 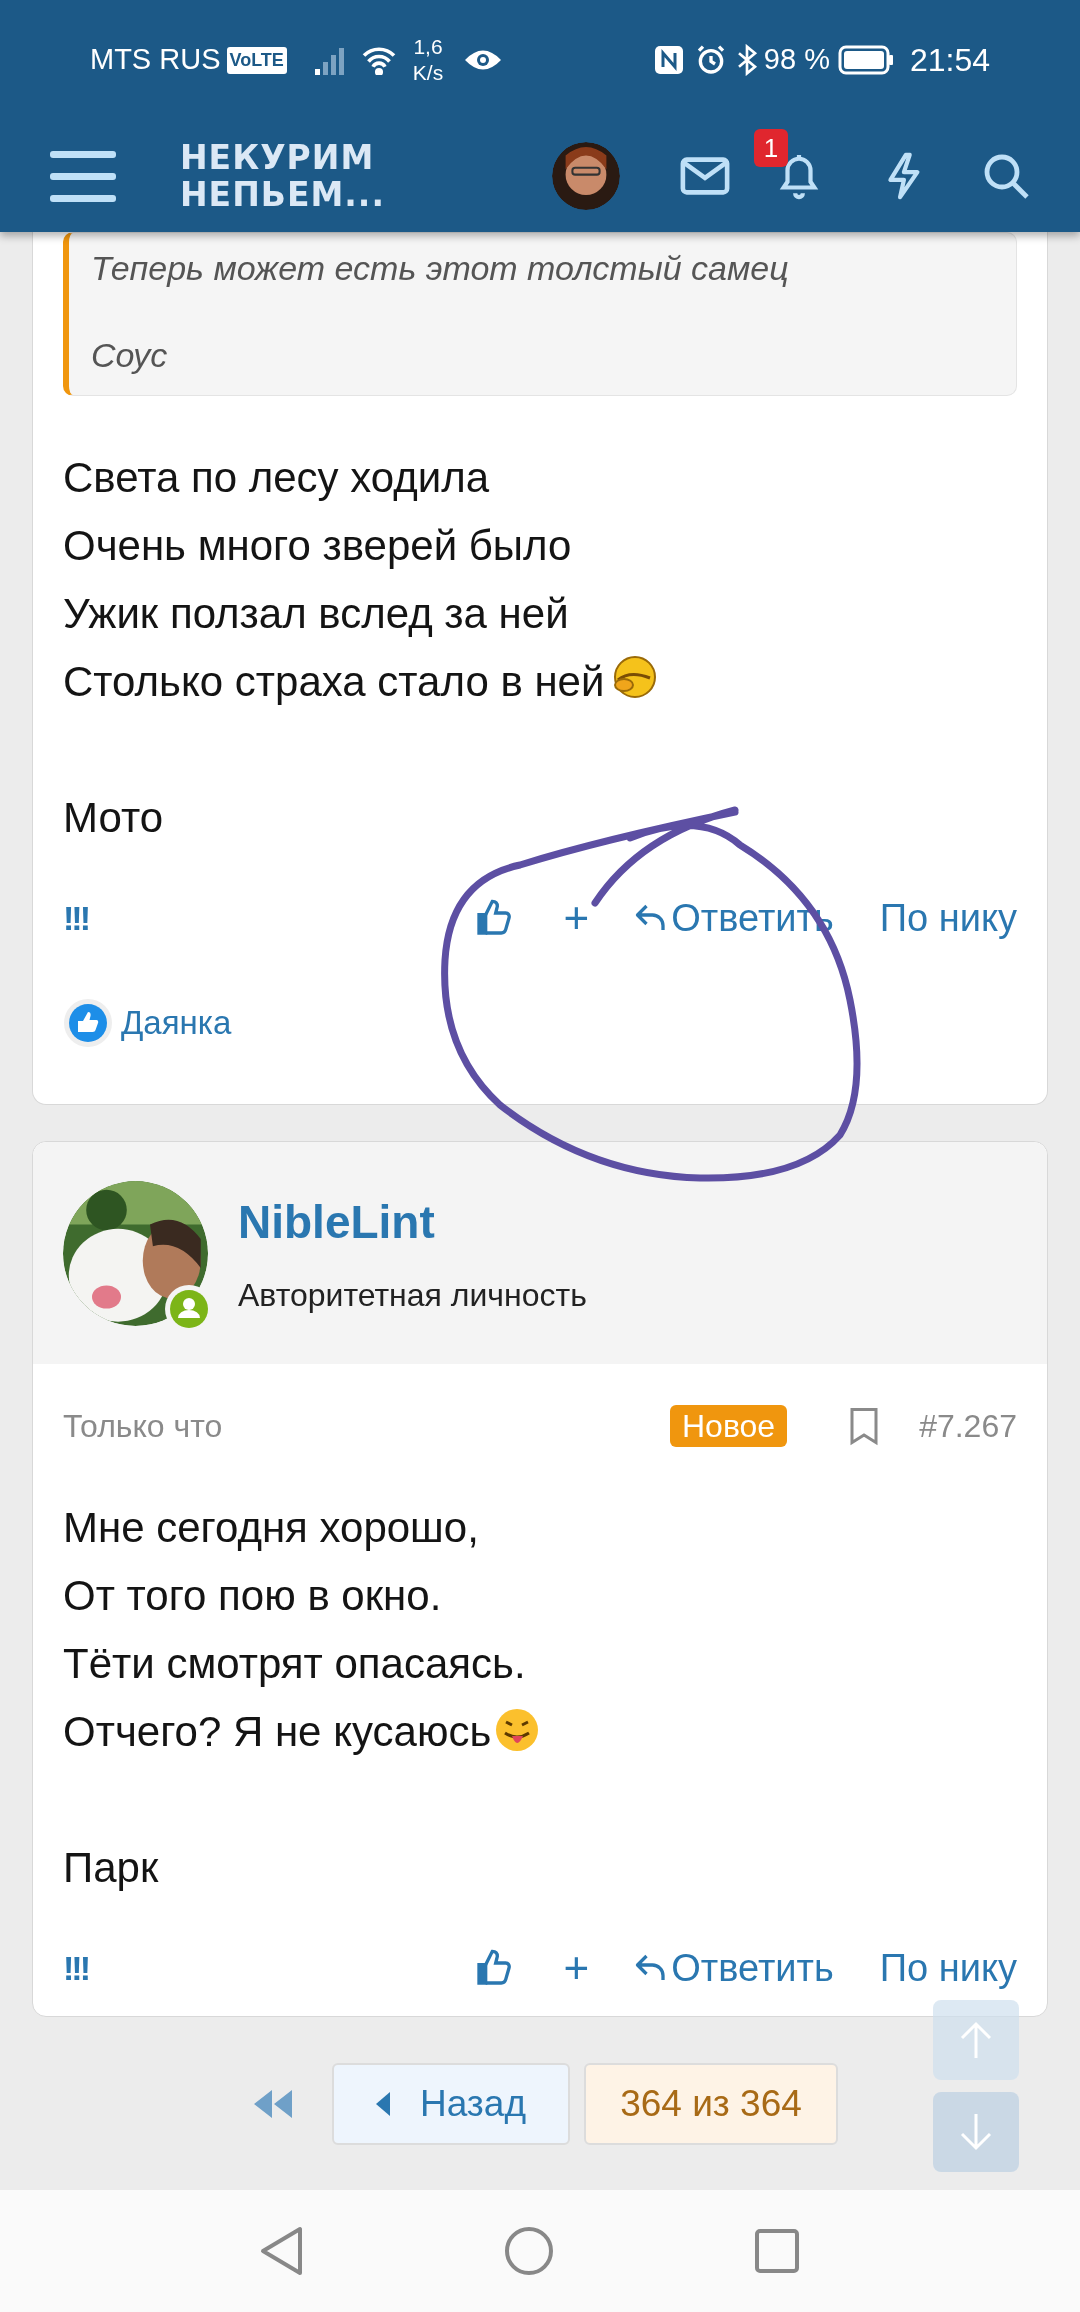 What do you see at coordinates (796, 60) in the screenshot?
I see `battery-percent: 98 %` at bounding box center [796, 60].